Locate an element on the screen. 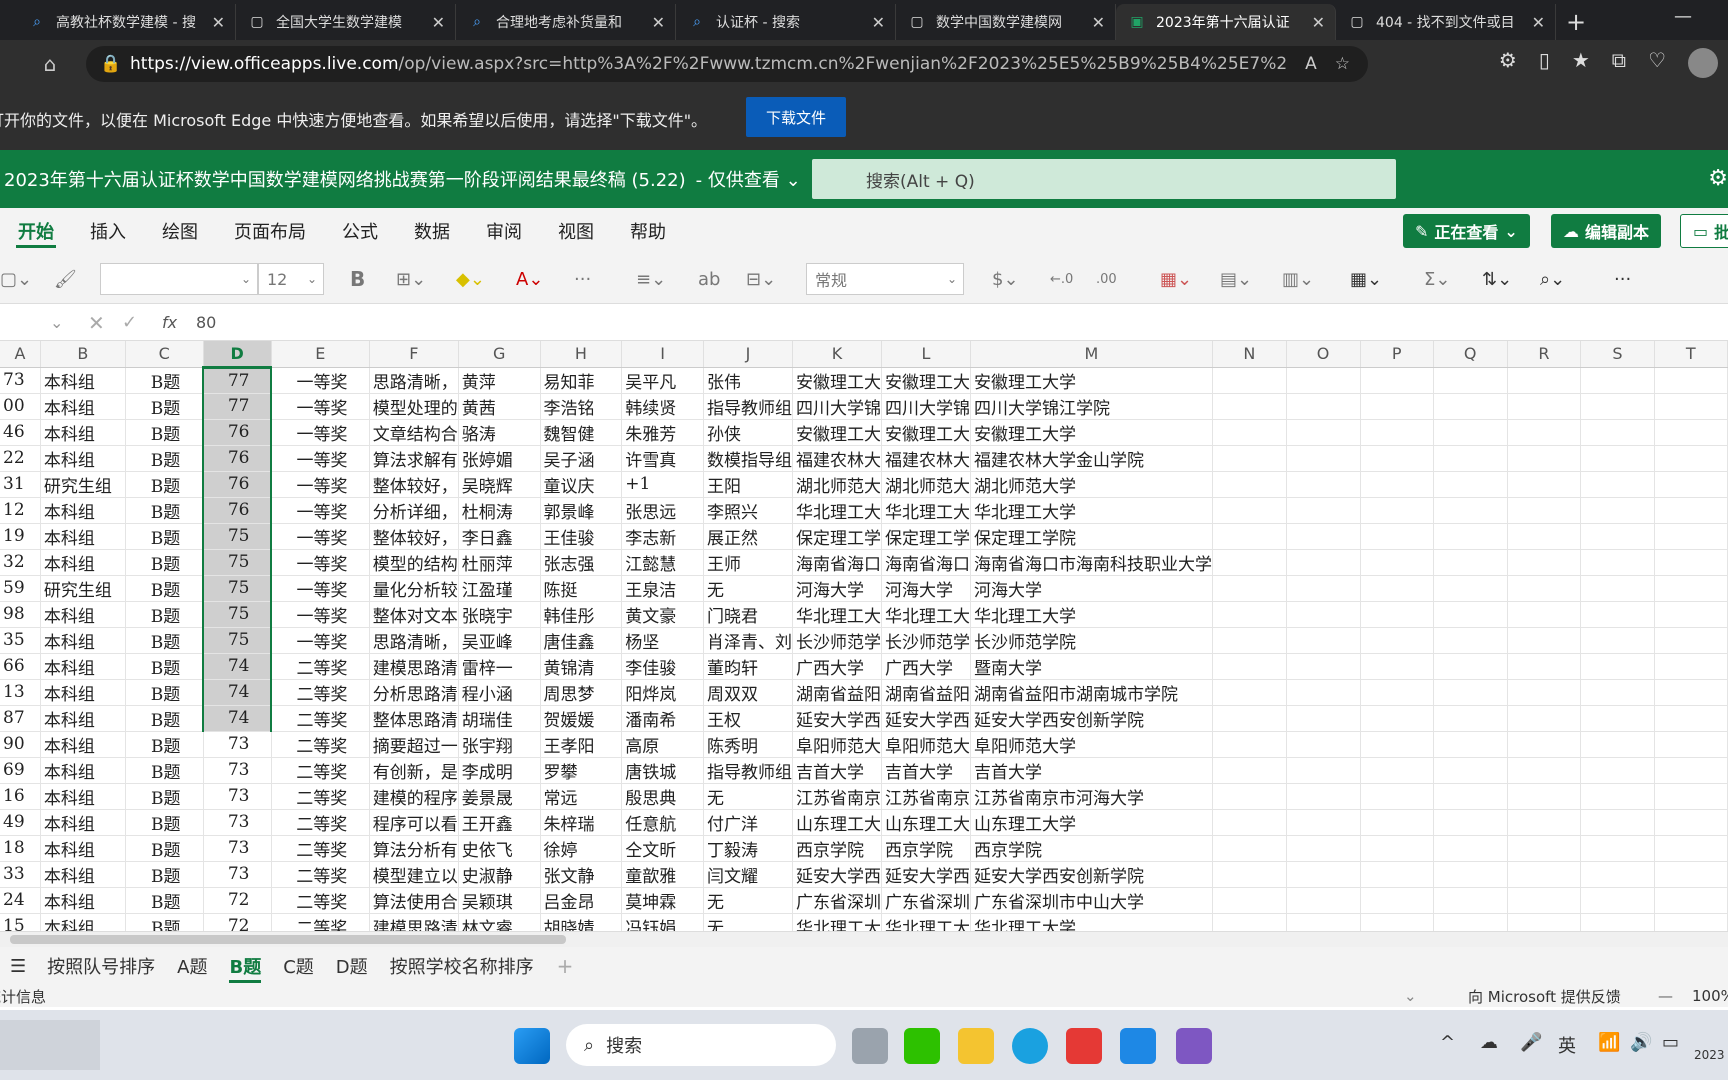 This screenshot has height=1080, width=1728. column-header: J is located at coordinates (748, 354).